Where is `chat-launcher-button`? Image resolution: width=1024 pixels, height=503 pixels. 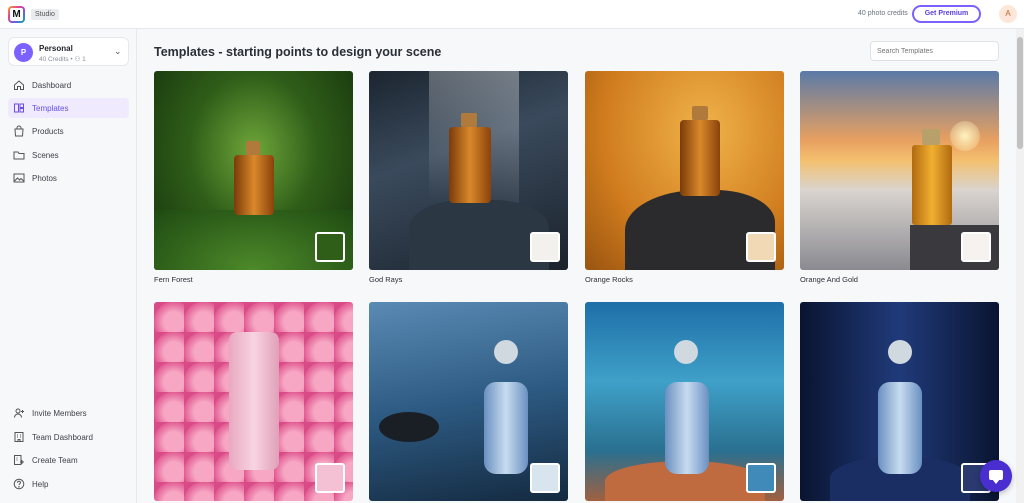 chat-launcher-button is located at coordinates (996, 476).